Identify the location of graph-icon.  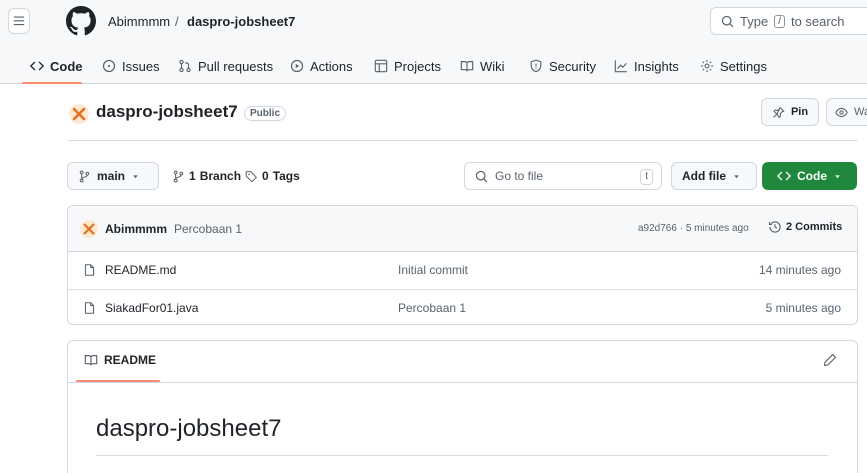
(620, 66).